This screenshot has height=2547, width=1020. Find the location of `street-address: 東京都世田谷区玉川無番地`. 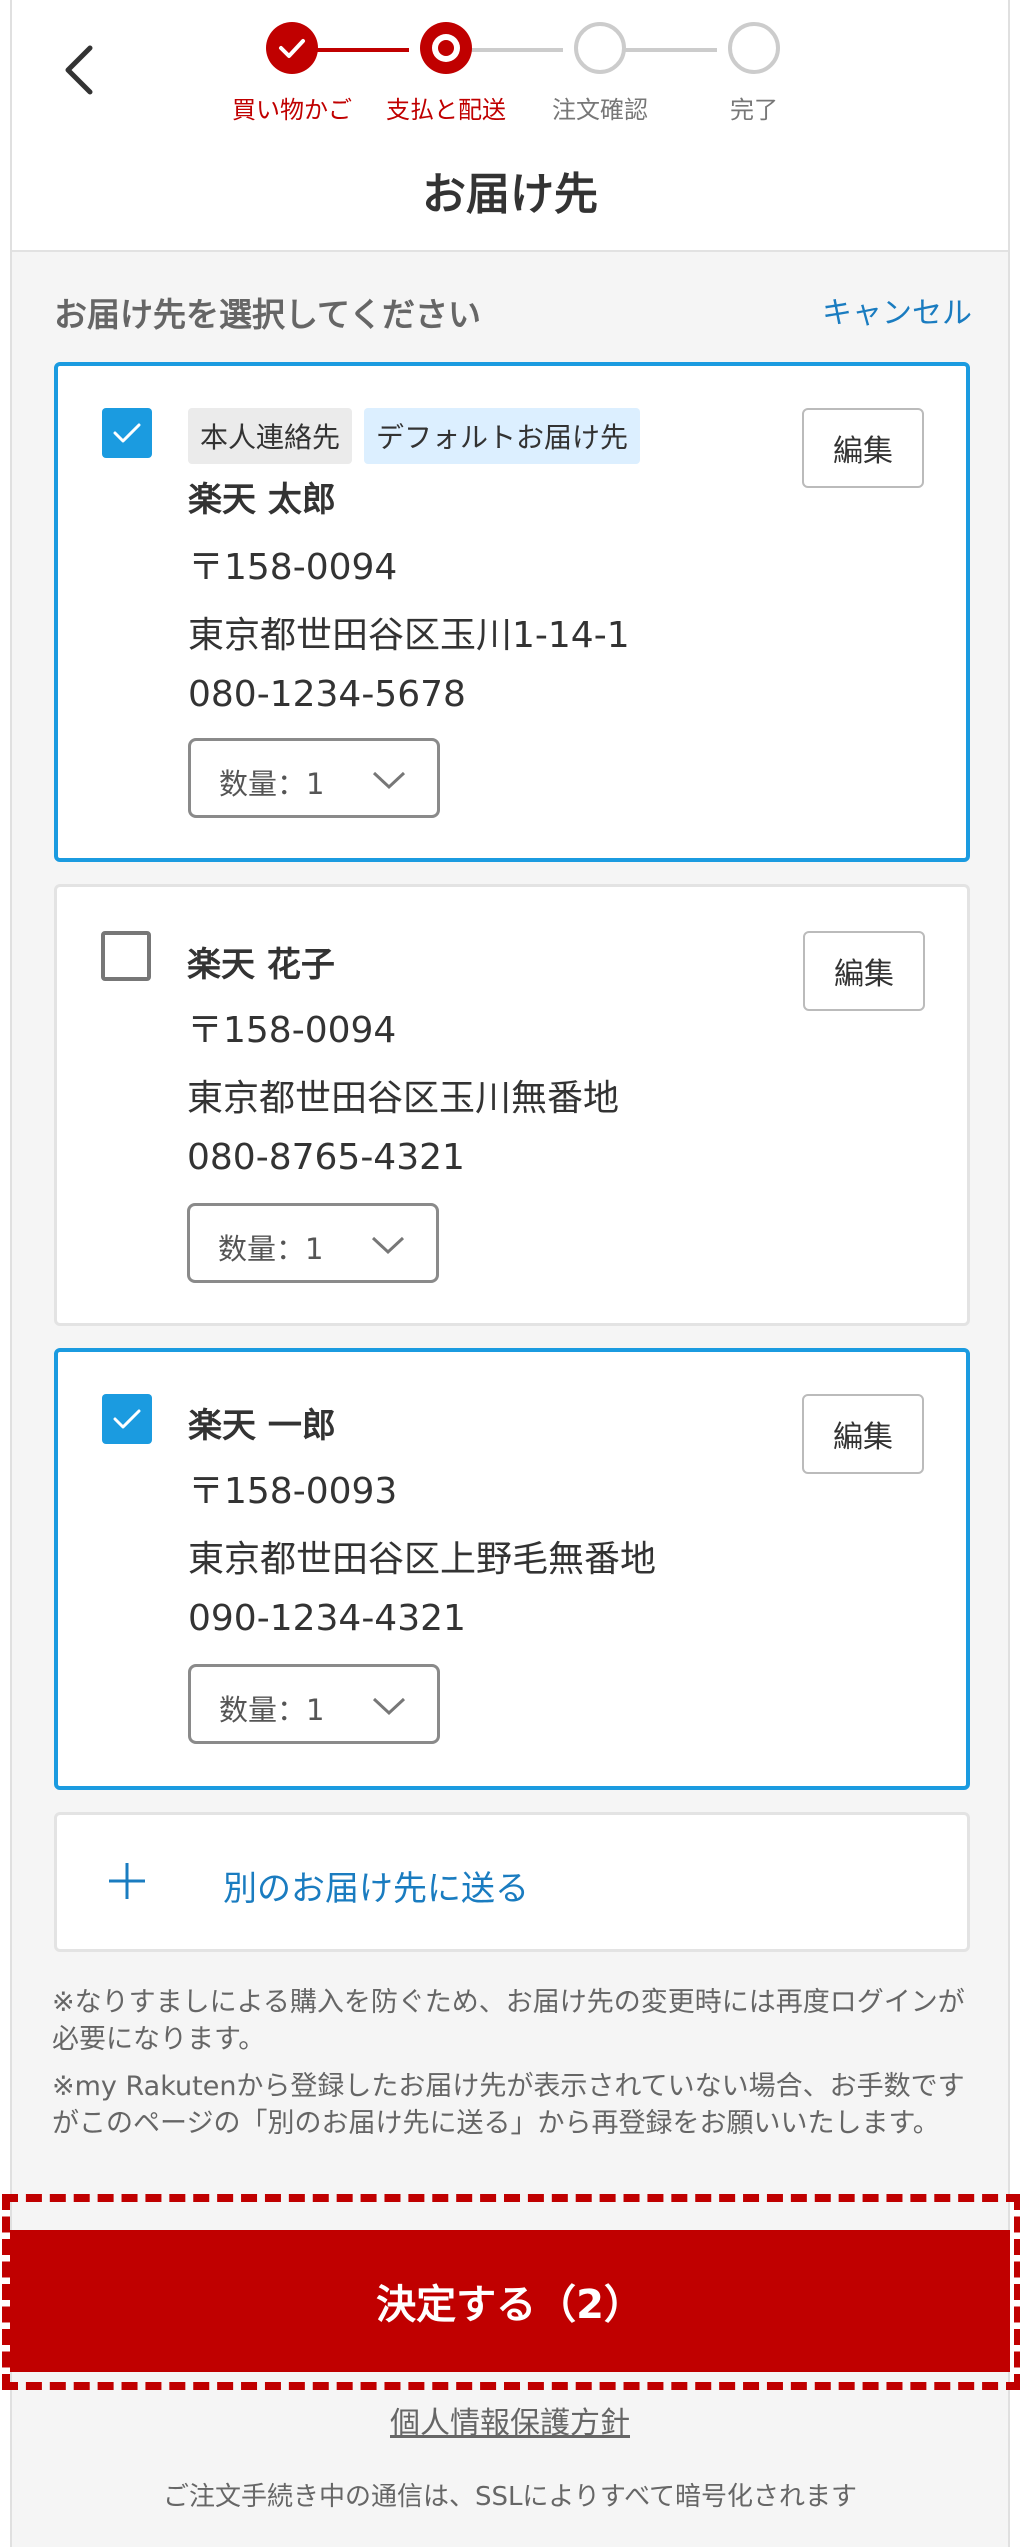

street-address: 東京都世田谷区玉川無番地 is located at coordinates (403, 1098).